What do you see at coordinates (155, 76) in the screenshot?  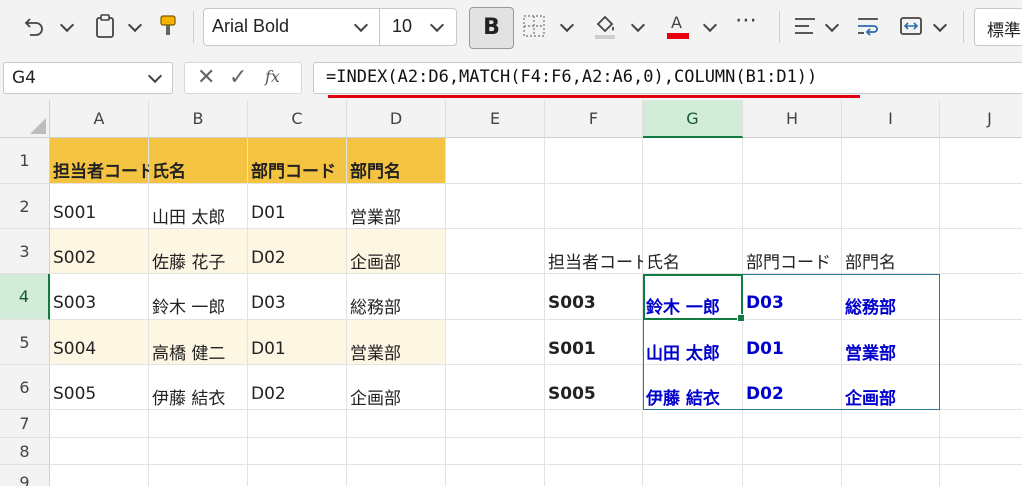 I see `name-box-chevron-icon` at bounding box center [155, 76].